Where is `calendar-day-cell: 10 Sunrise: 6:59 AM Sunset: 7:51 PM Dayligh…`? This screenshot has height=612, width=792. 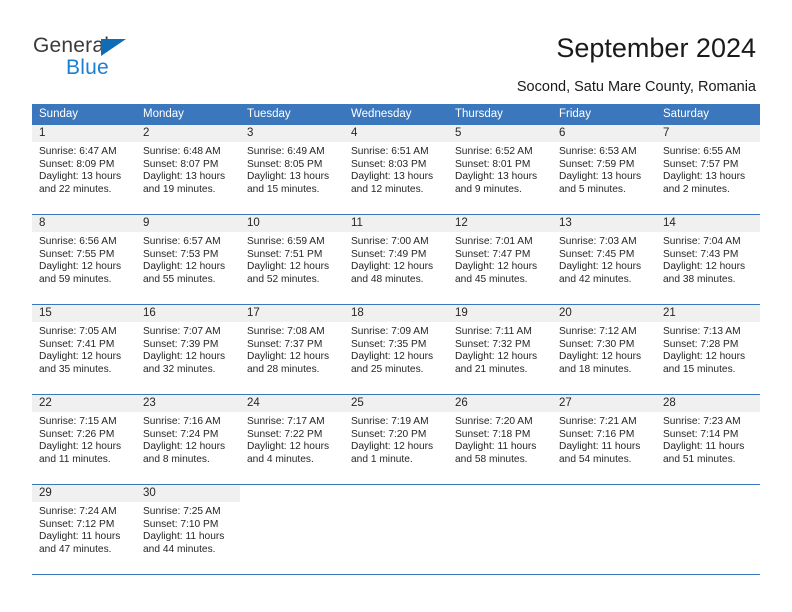
calendar-day-cell: 10 Sunrise: 6:59 AM Sunset: 7:51 PM Dayligh… is located at coordinates (292, 259).